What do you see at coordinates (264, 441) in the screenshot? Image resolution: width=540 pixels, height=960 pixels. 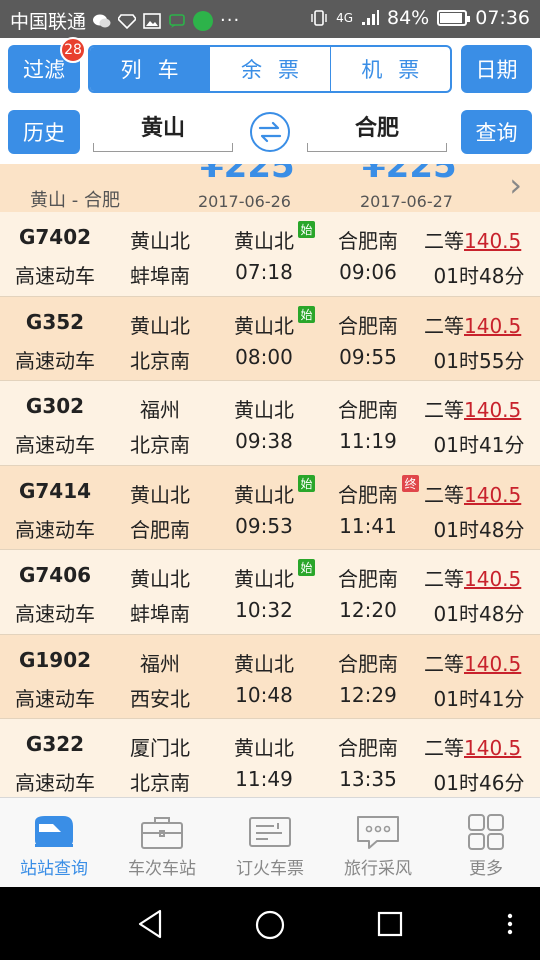 I see `depart-time: 09:38` at bounding box center [264, 441].